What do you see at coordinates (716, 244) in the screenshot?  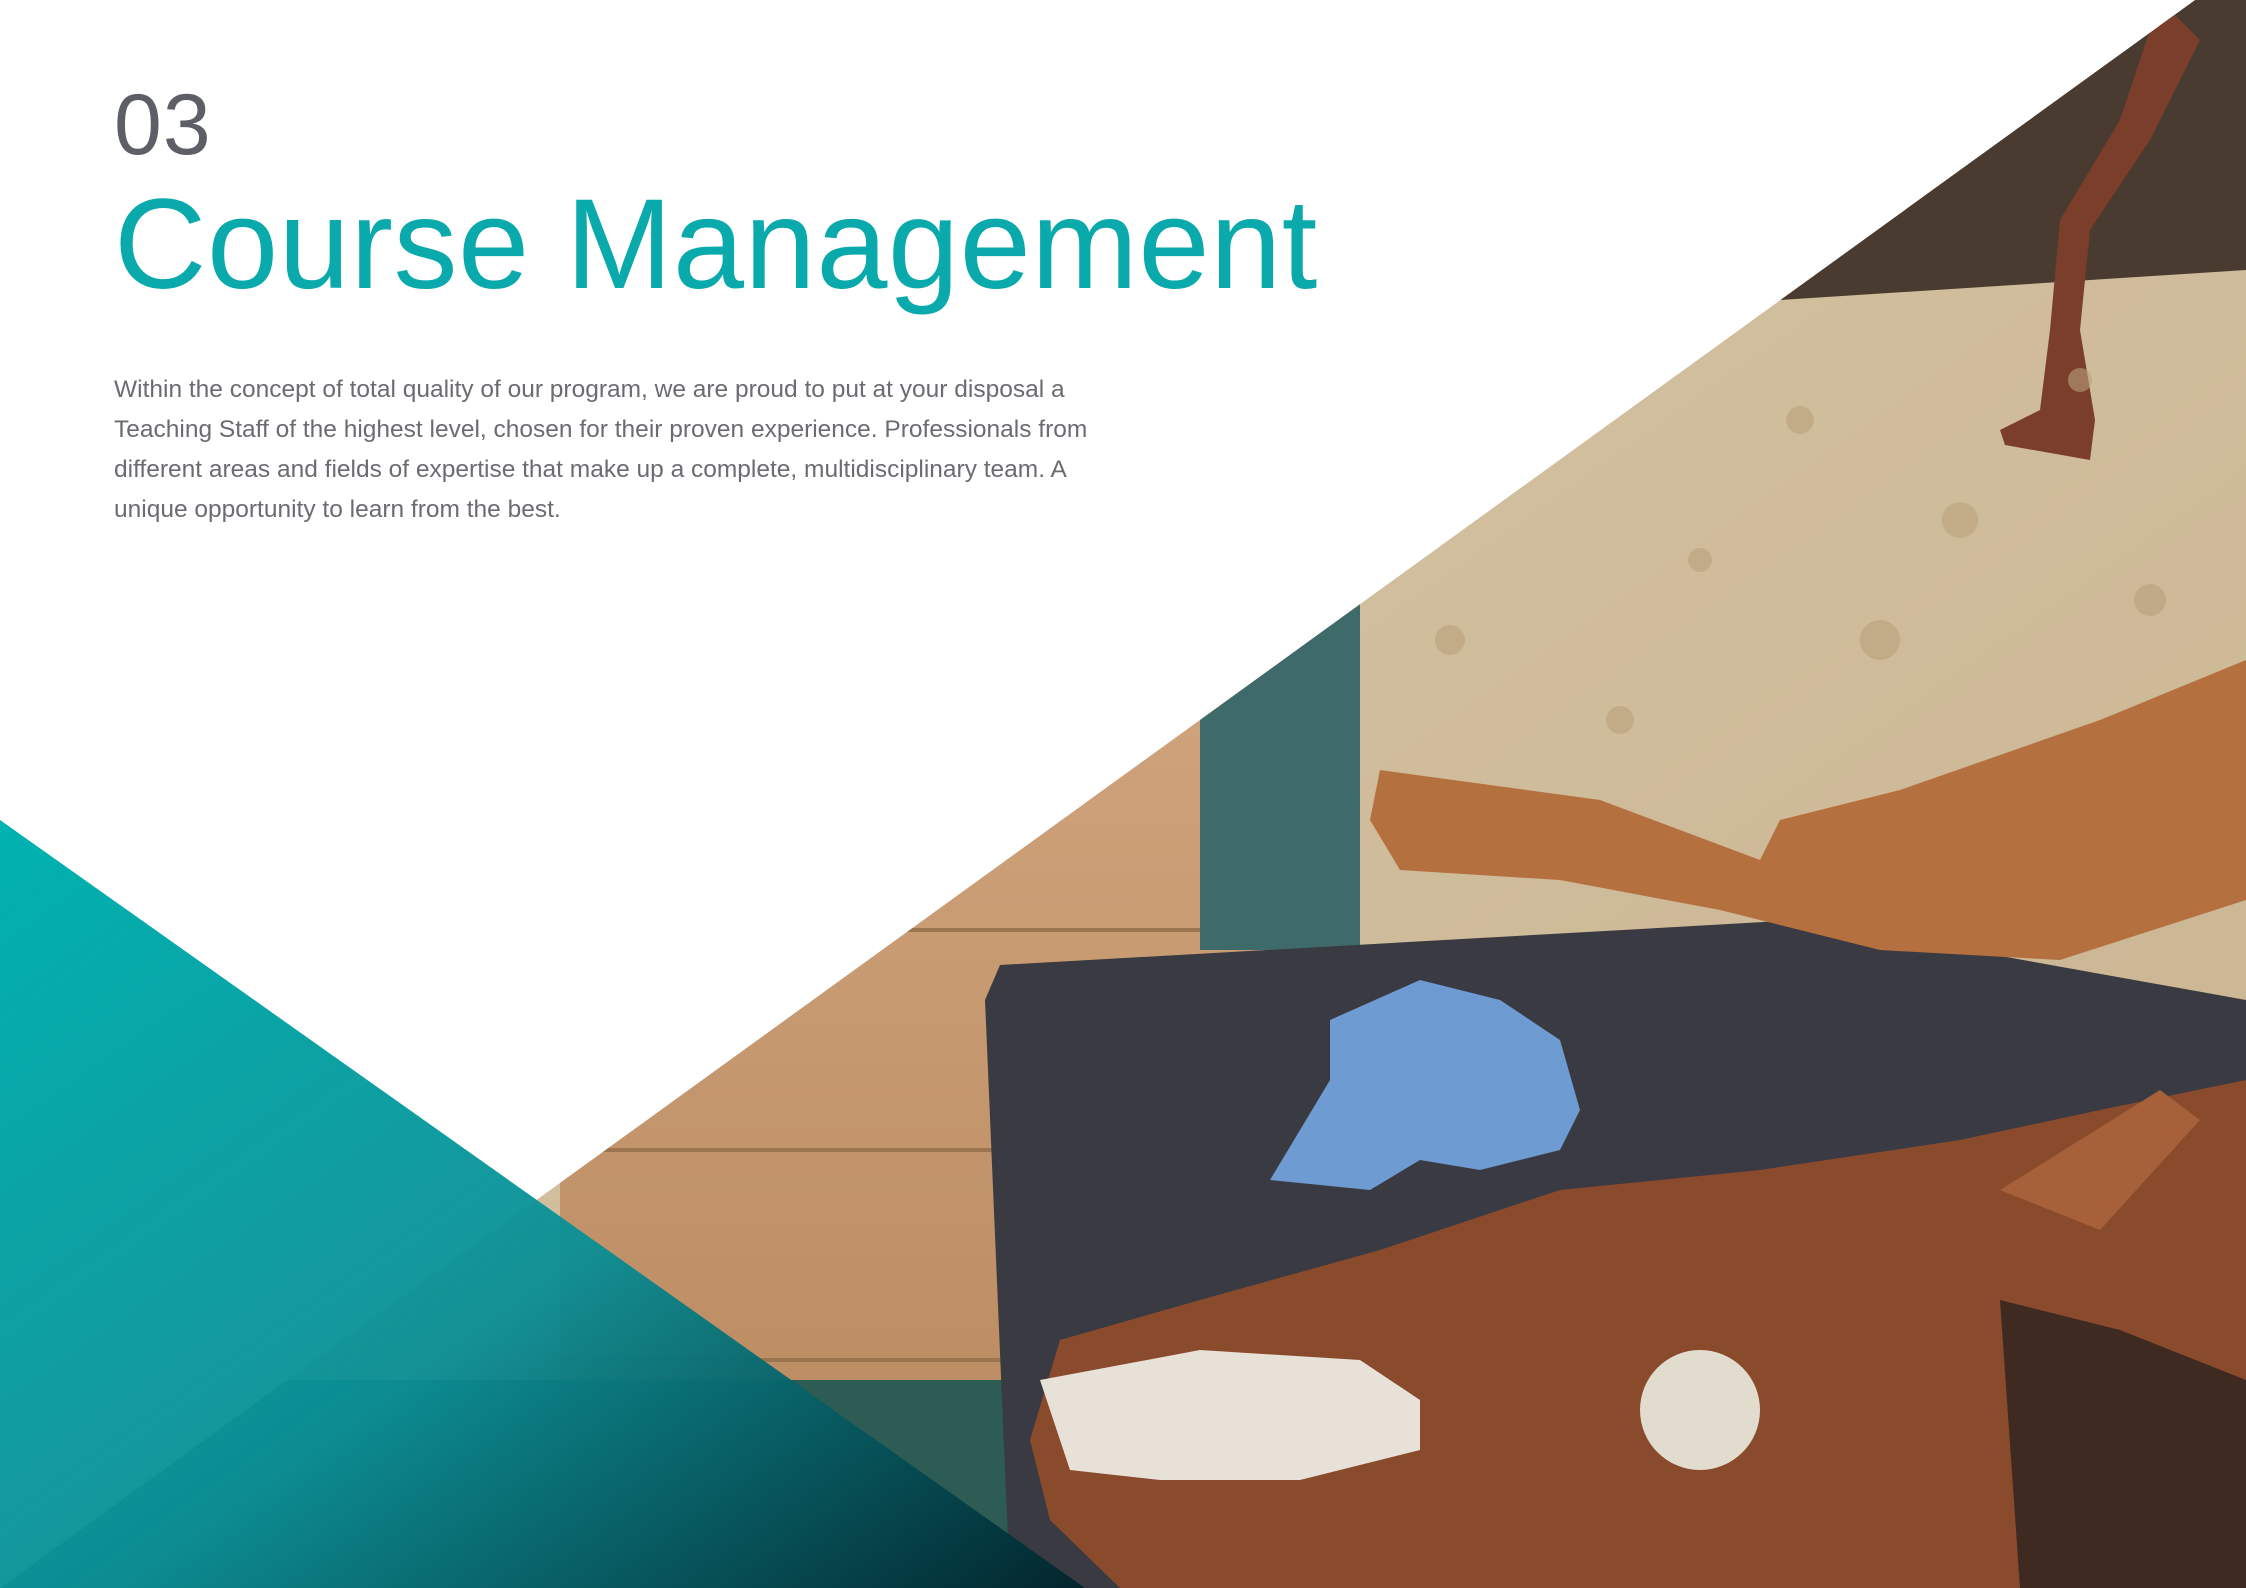 I see `section-title: Course Management` at bounding box center [716, 244].